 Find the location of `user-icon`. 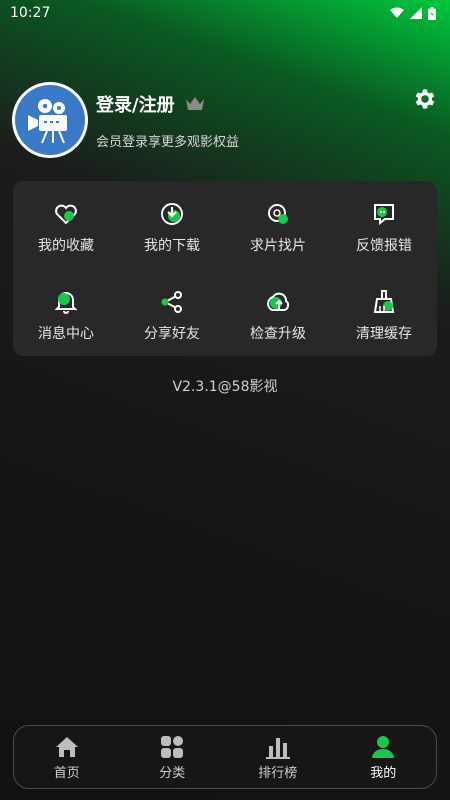

user-icon is located at coordinates (383, 746).